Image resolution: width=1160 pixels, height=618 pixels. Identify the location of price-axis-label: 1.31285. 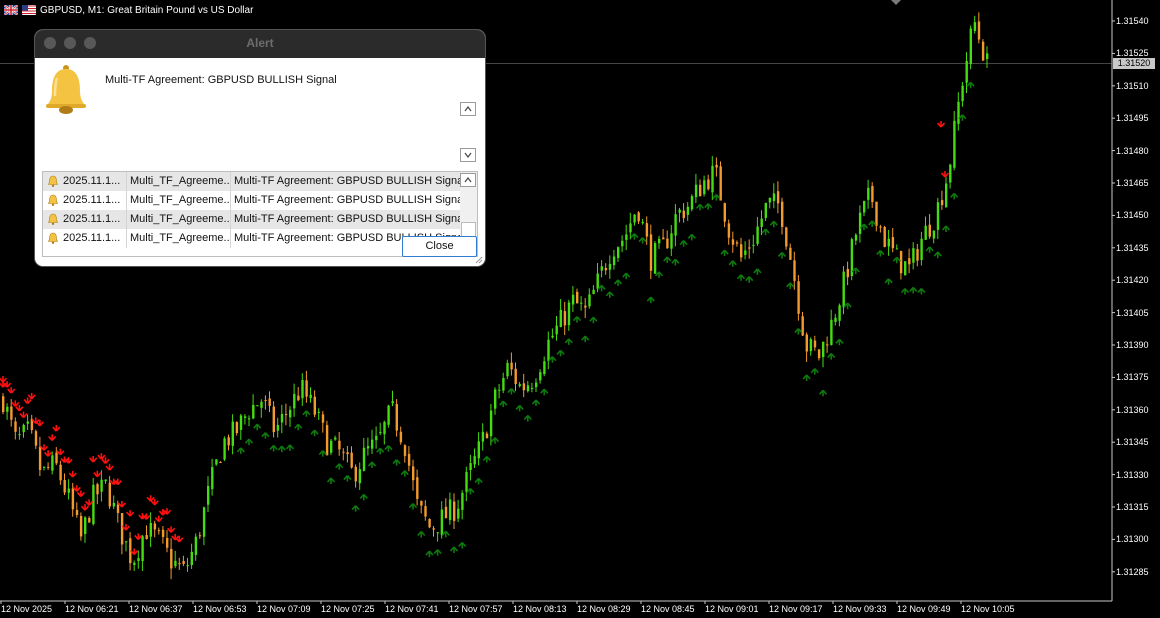
(1132, 571).